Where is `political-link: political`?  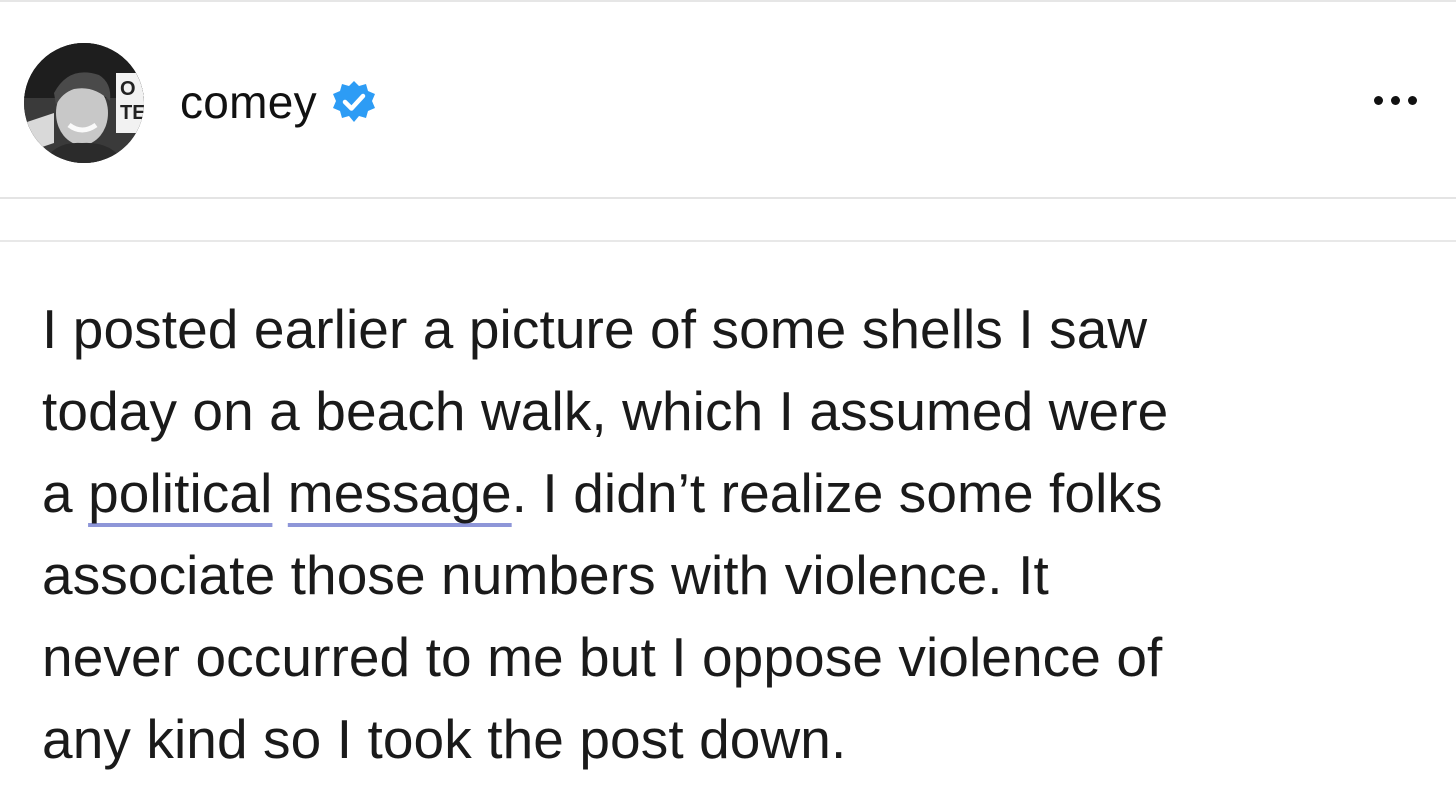 political-link: political is located at coordinates (180, 493).